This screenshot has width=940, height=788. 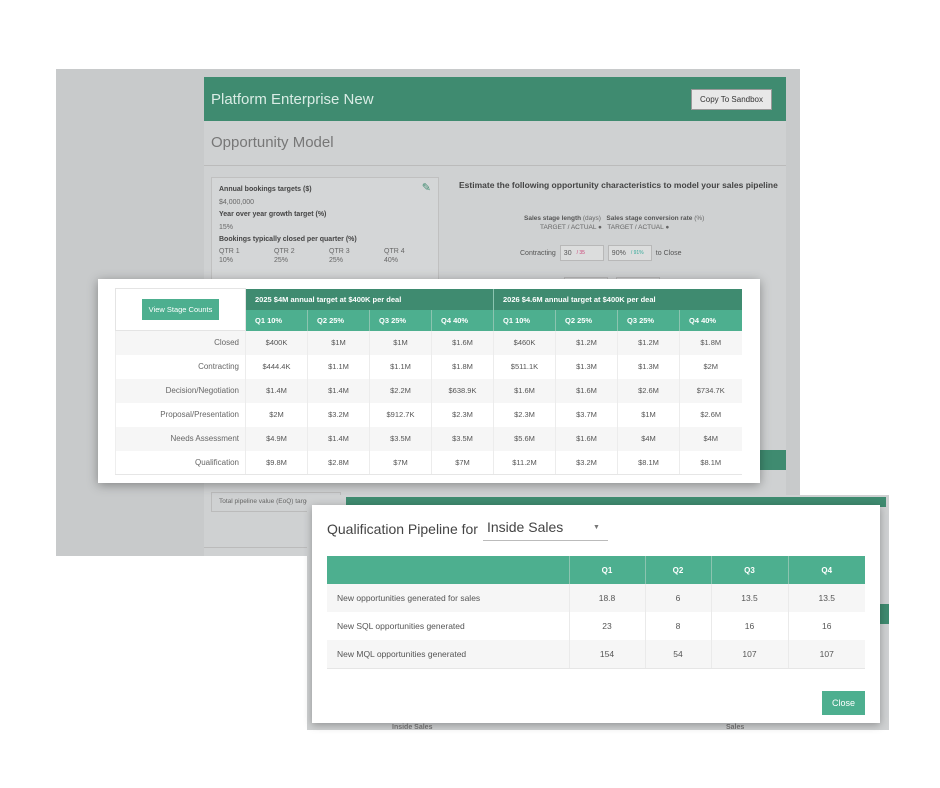 What do you see at coordinates (677, 626) in the screenshot?
I see `table-cell: 8` at bounding box center [677, 626].